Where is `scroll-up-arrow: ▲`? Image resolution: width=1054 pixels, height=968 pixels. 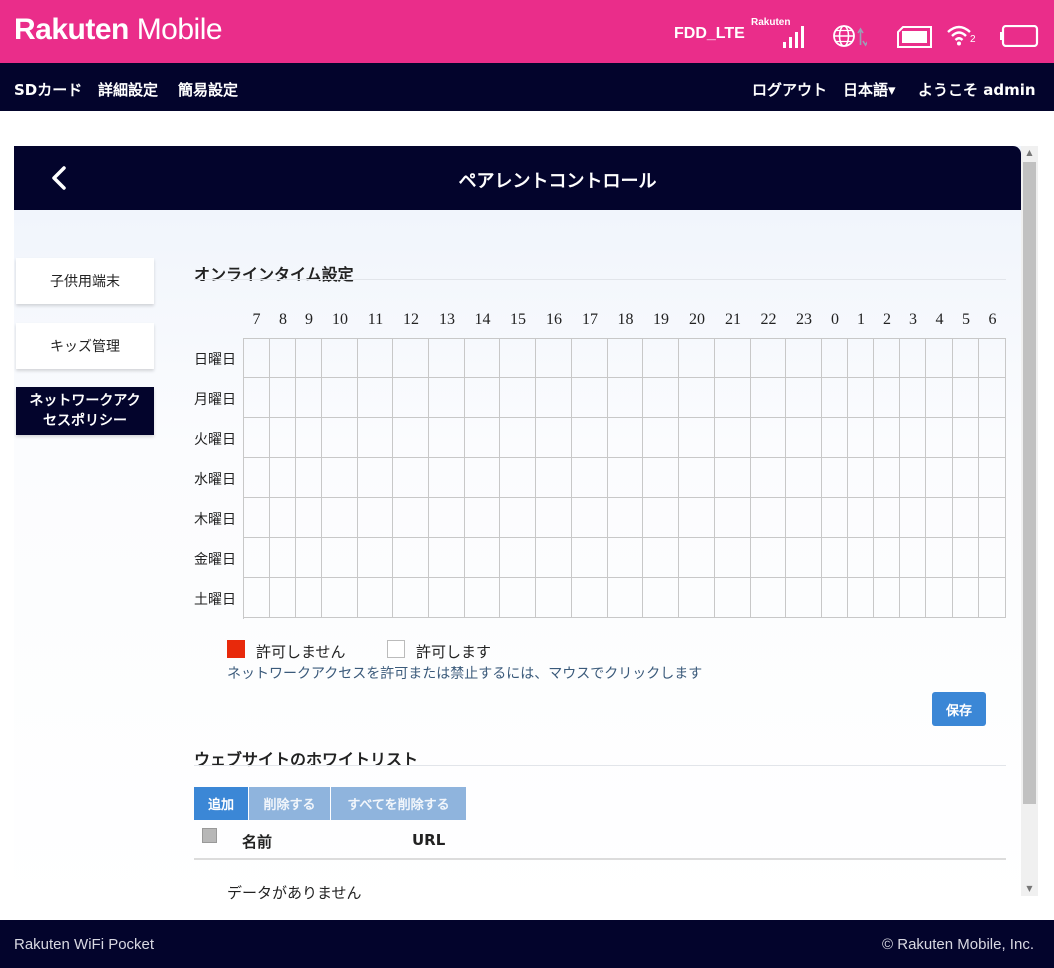
scroll-up-arrow: ▲ is located at coordinates (1029, 153).